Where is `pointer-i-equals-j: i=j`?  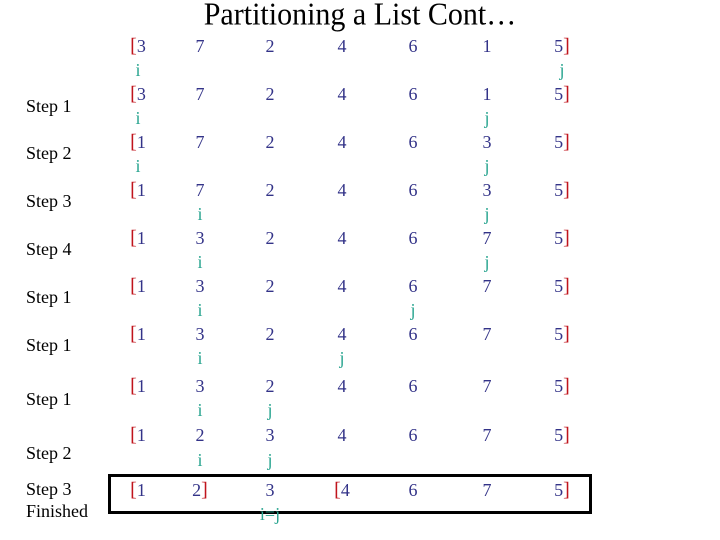
pointer-i-equals-j: i=j is located at coordinates (270, 514).